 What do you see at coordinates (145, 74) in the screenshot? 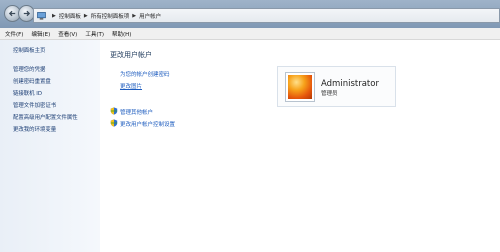
I see `create-password-link: 为您的帐户创建密码` at bounding box center [145, 74].